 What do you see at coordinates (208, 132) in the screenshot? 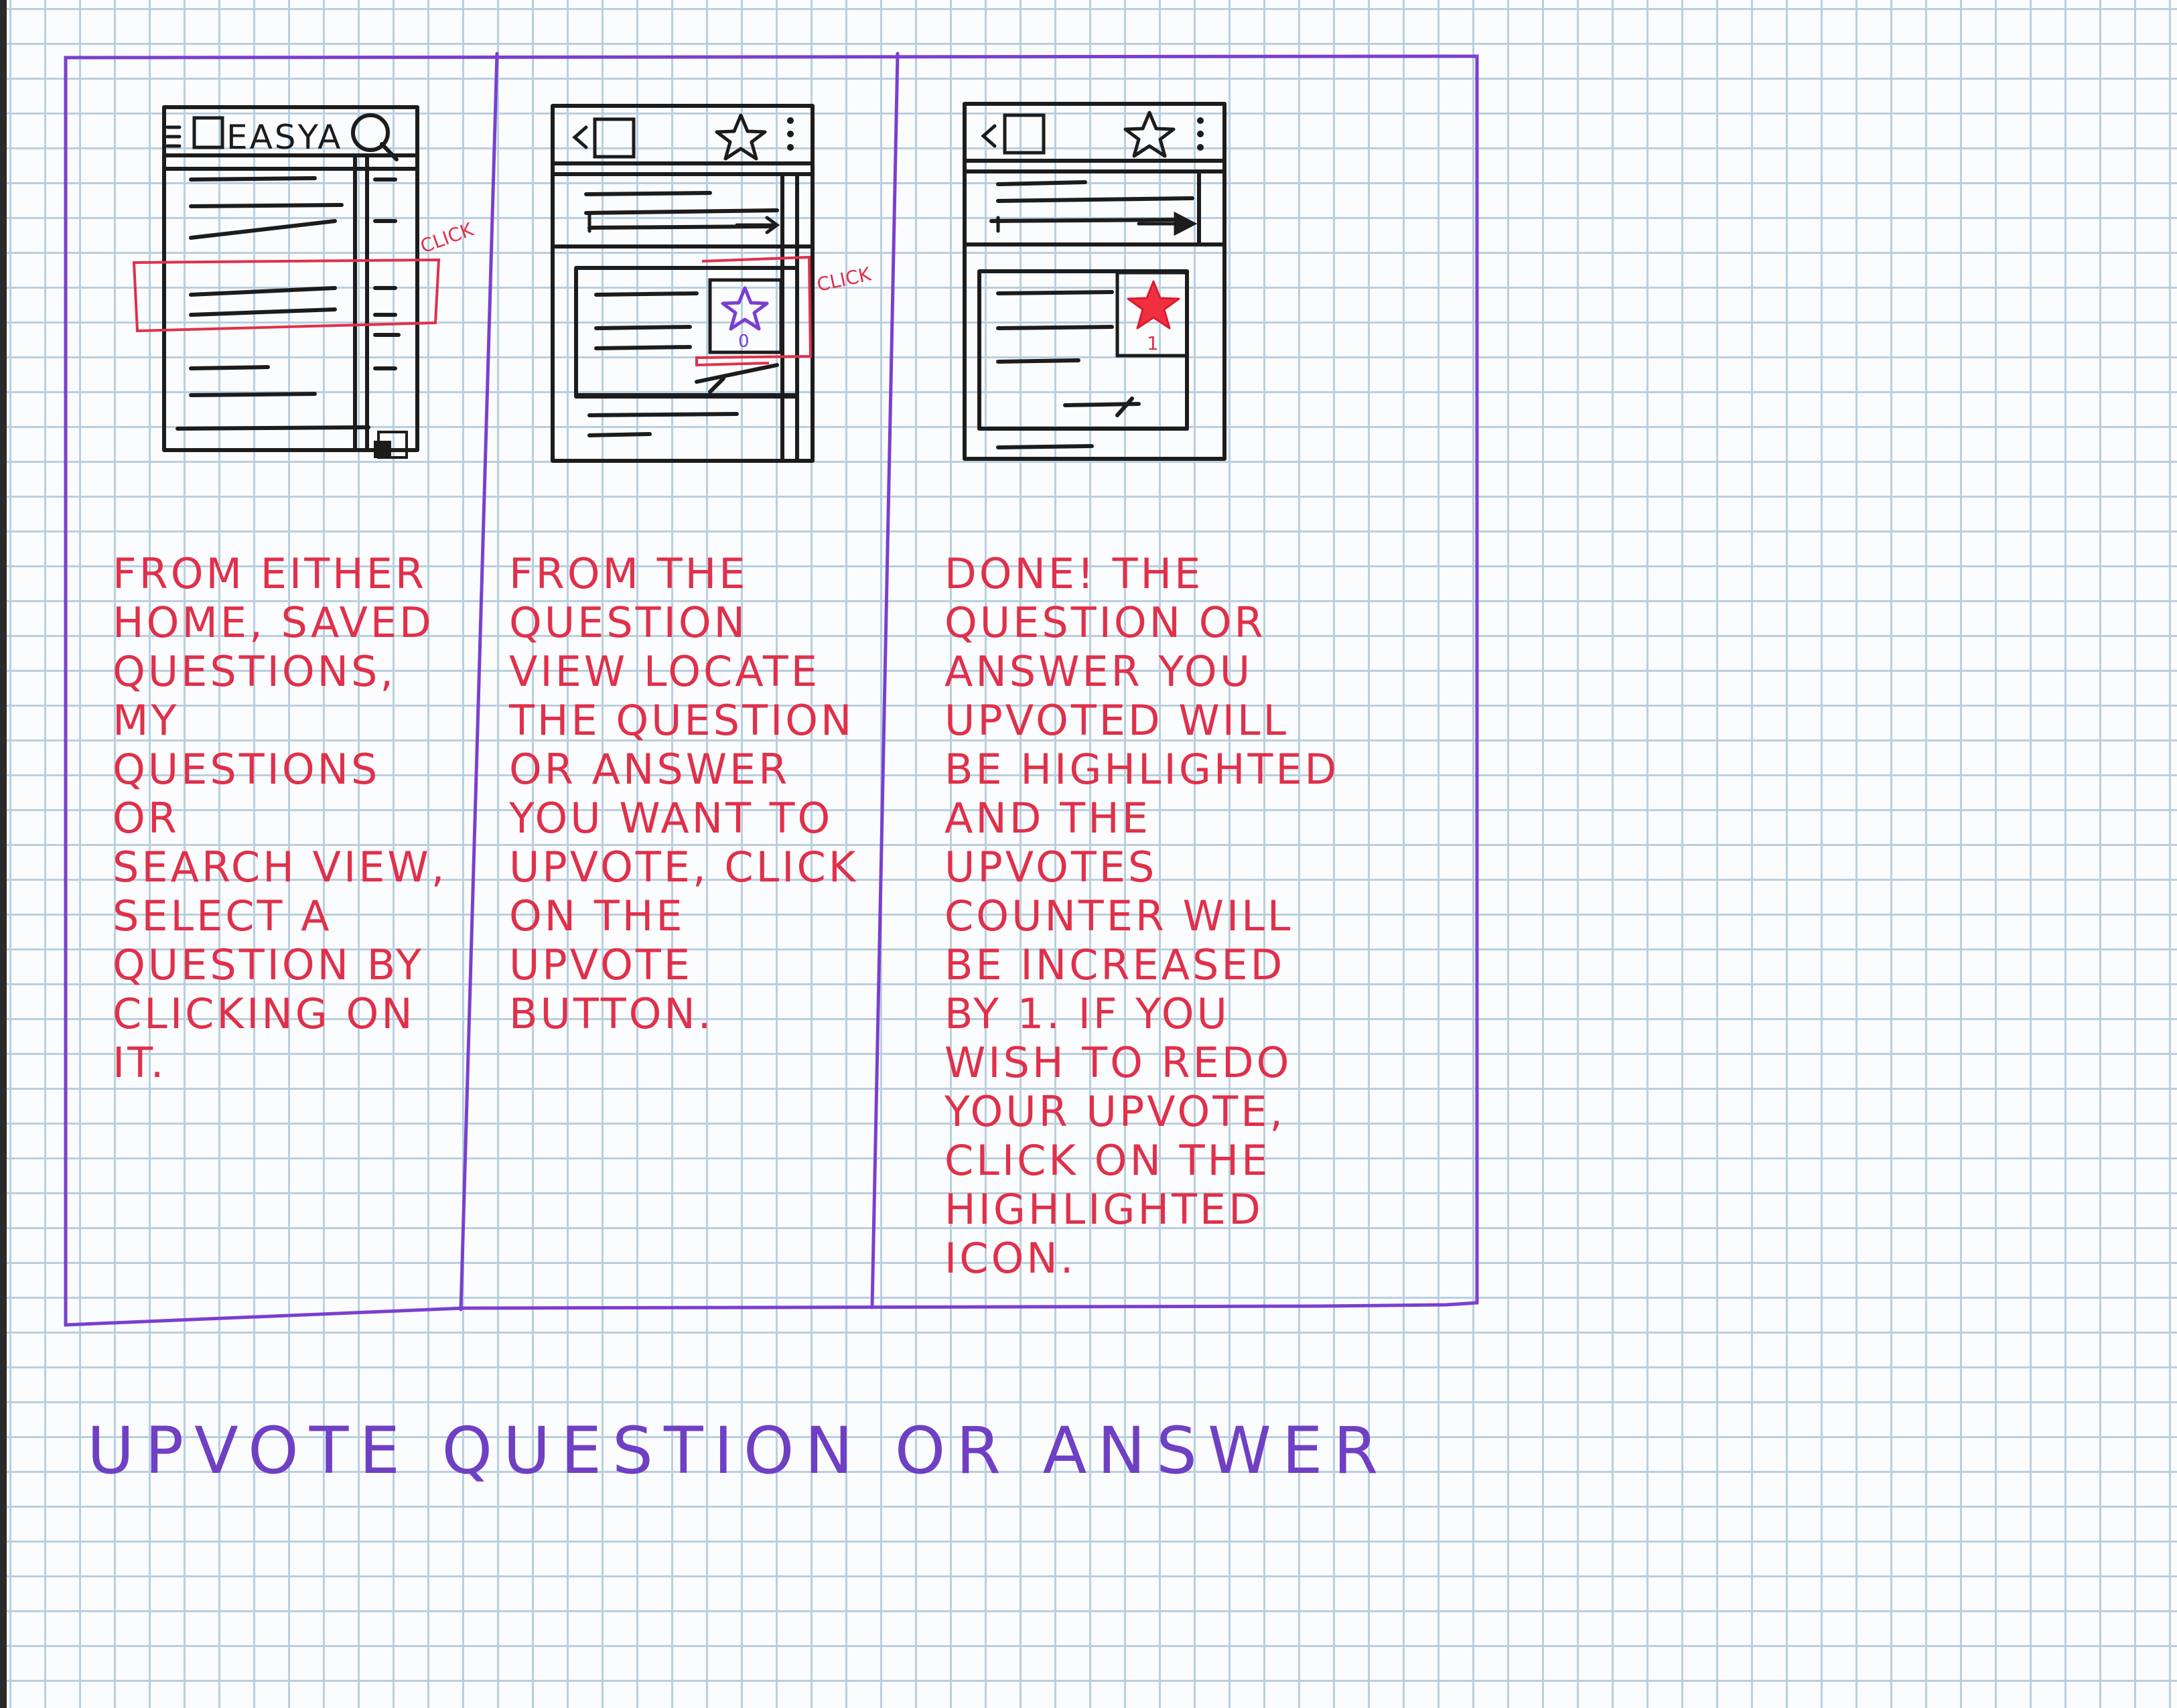
I see `logo-square` at bounding box center [208, 132].